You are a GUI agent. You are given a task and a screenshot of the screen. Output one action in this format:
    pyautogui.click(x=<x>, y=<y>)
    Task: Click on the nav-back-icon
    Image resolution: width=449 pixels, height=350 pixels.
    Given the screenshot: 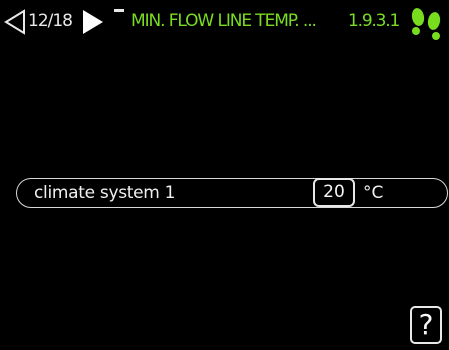 What is the action you would take?
    pyautogui.click(x=15, y=22)
    